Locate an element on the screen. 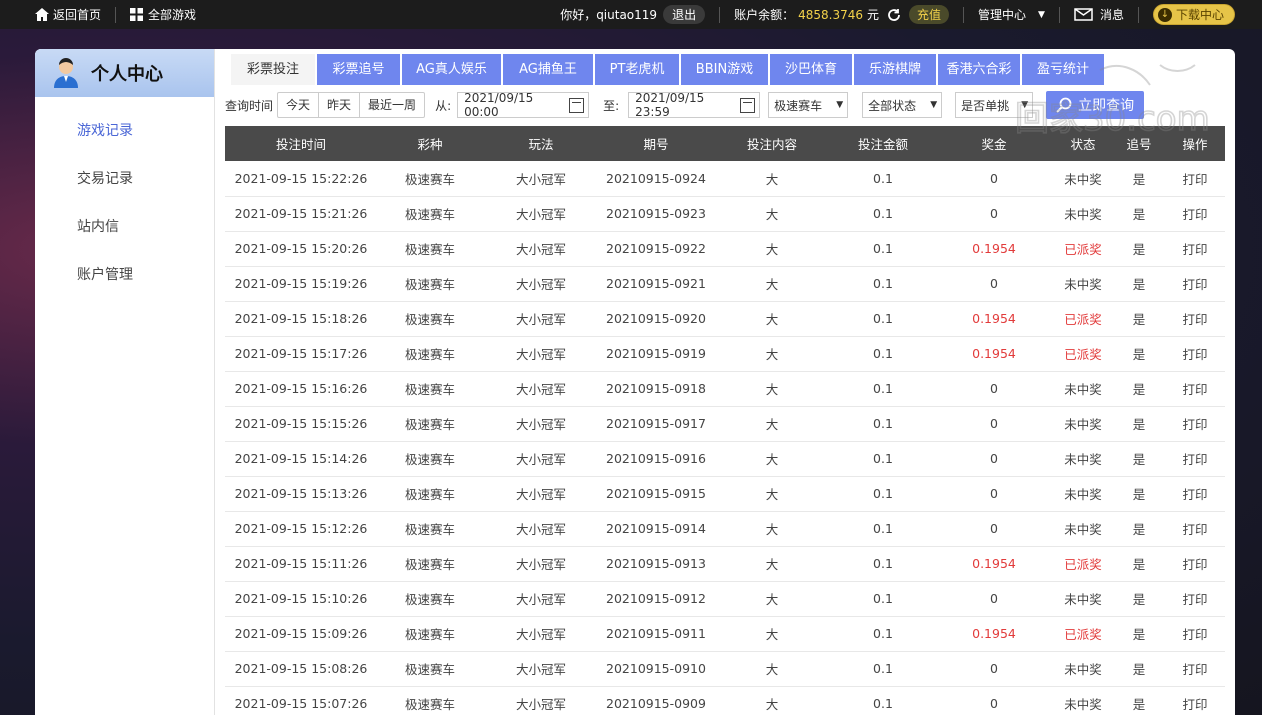  tab-leyou-chess: 乐游棋牌 is located at coordinates (895, 69).